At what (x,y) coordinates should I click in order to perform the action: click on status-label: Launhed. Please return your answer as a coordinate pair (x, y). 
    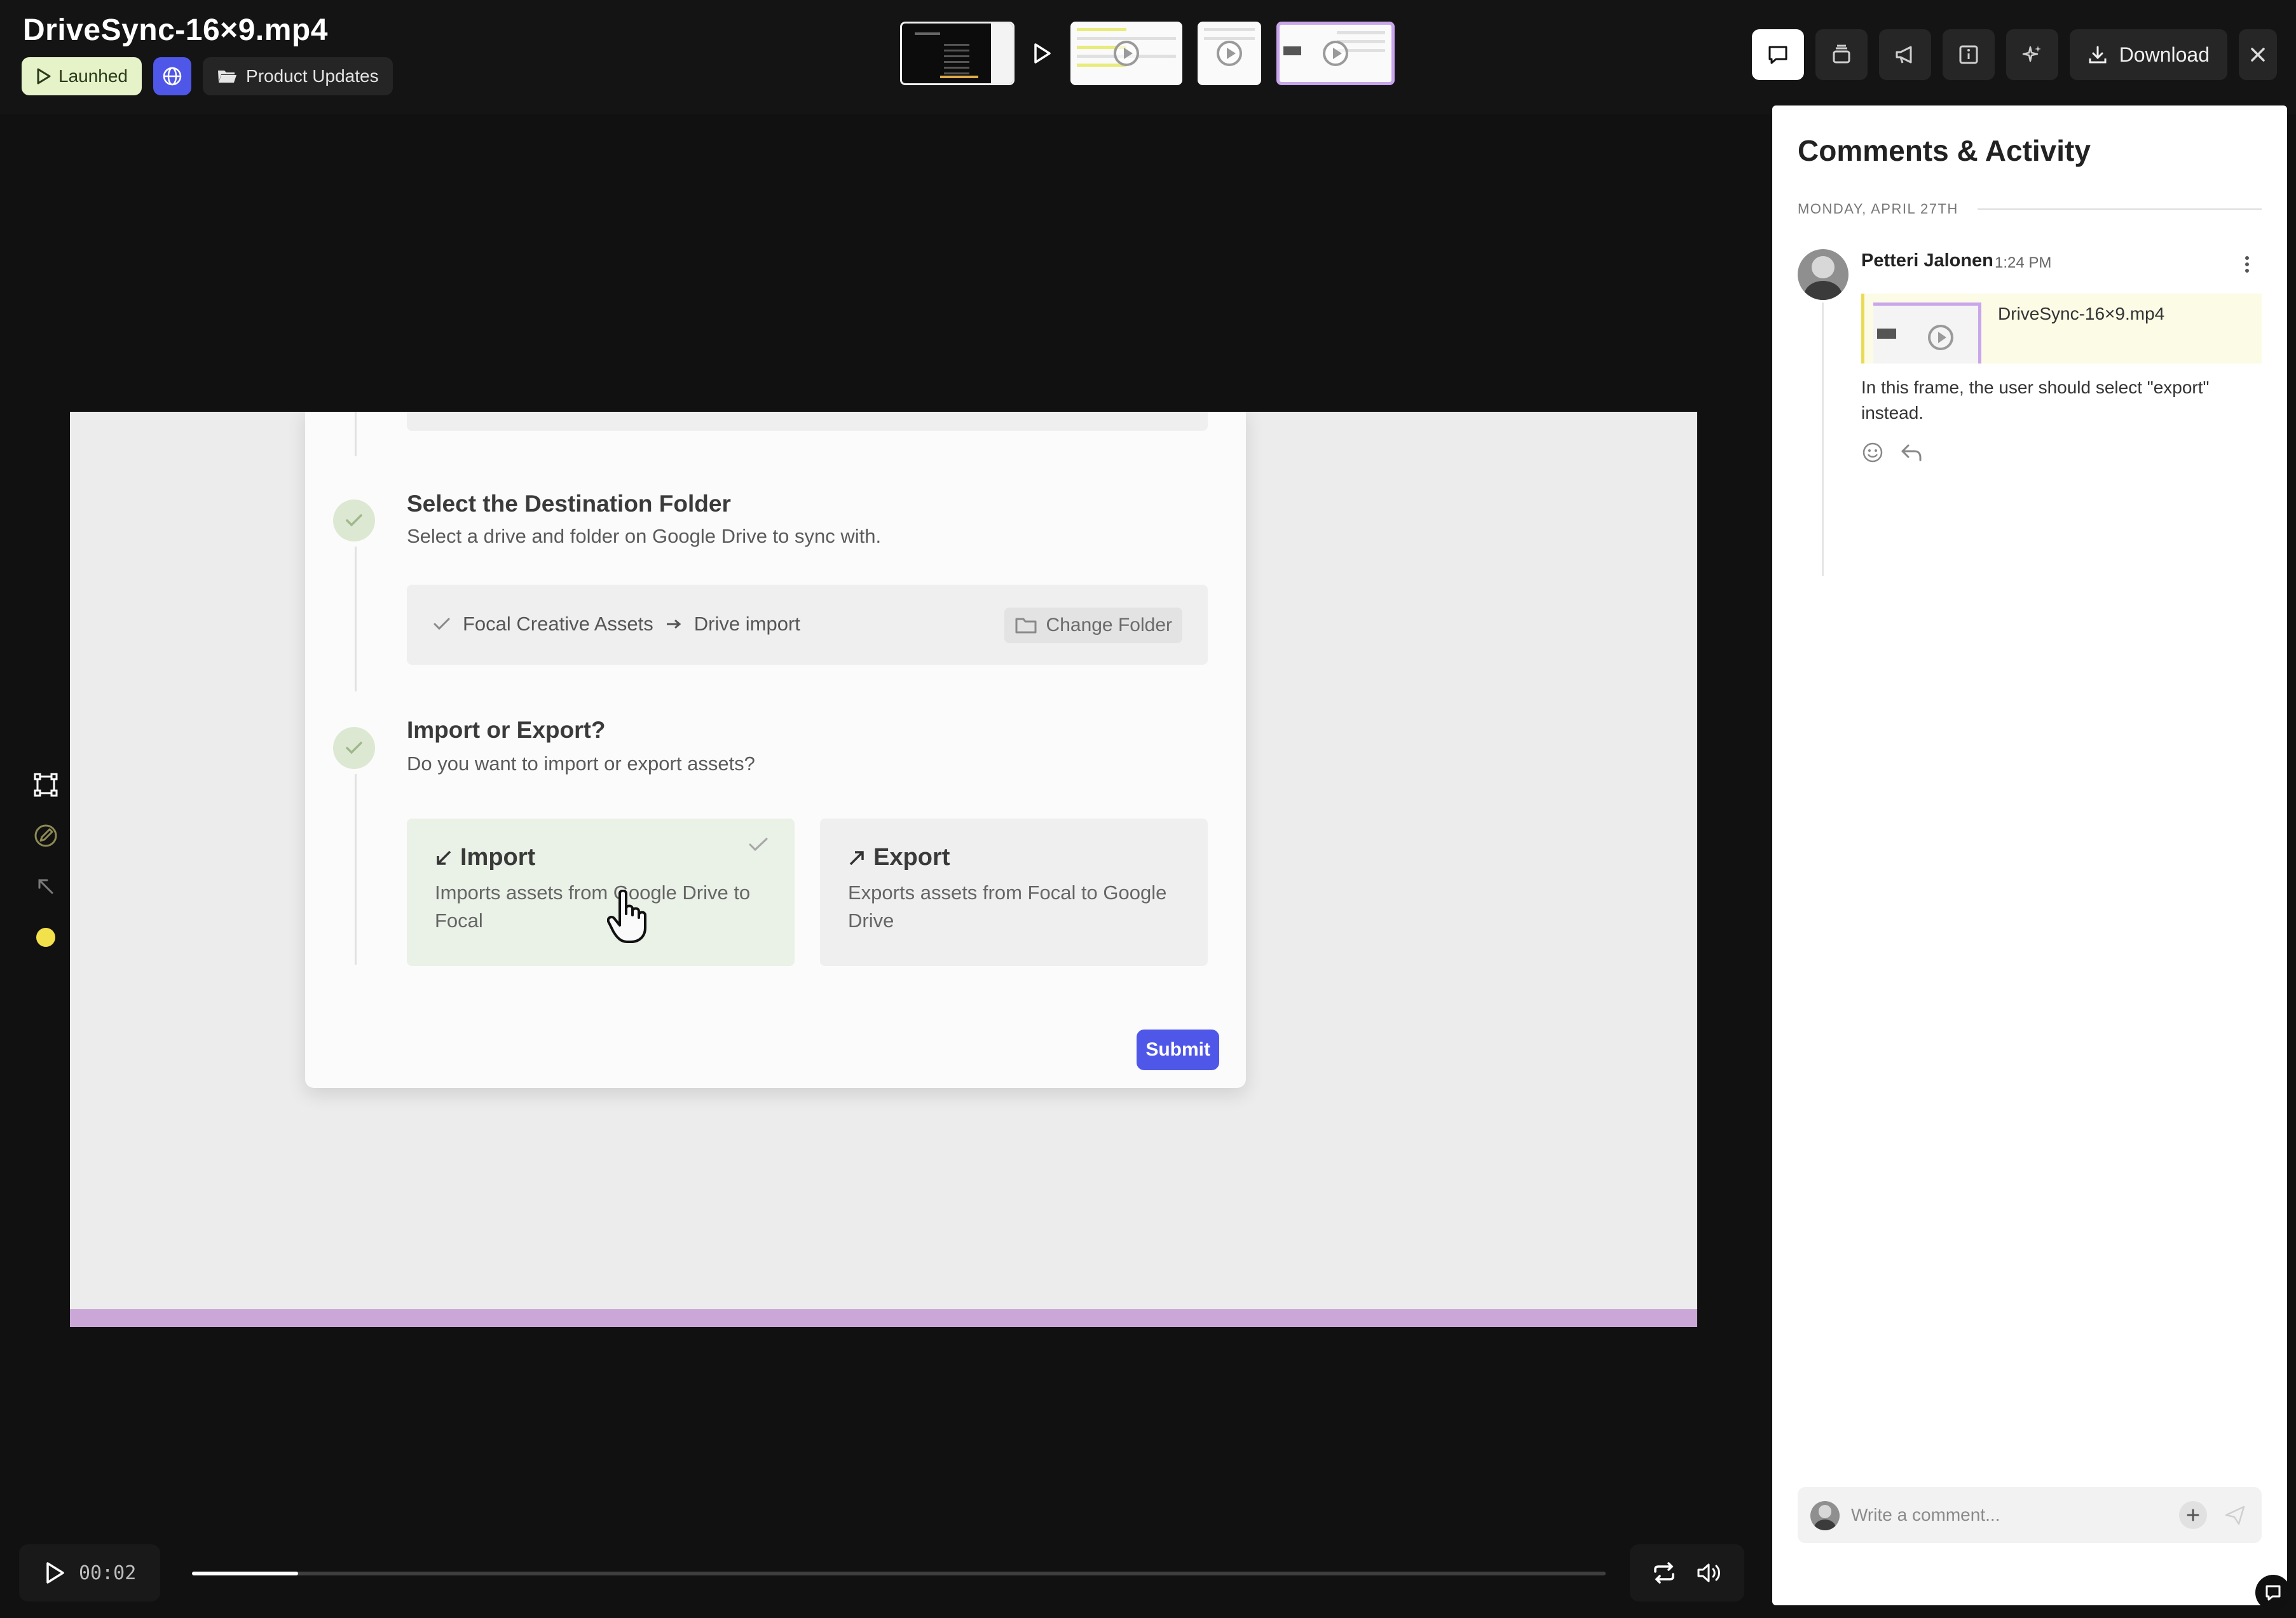
    Looking at the image, I should click on (93, 76).